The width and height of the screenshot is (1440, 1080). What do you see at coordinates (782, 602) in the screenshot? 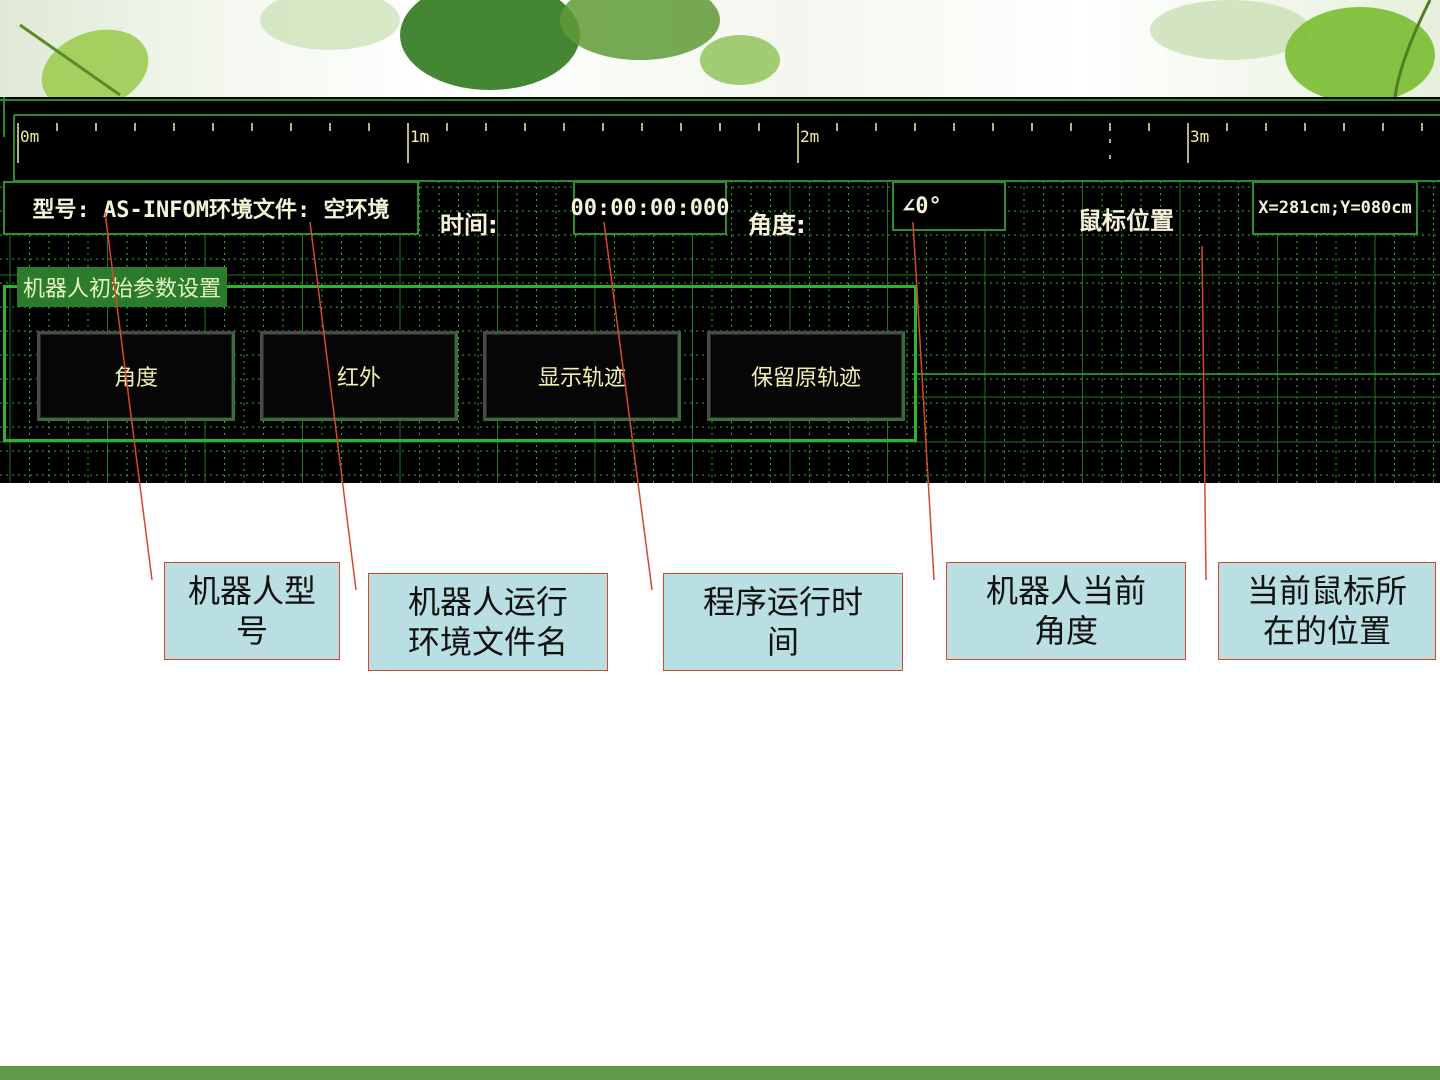
I see `callout-text: 程序运行时` at bounding box center [782, 602].